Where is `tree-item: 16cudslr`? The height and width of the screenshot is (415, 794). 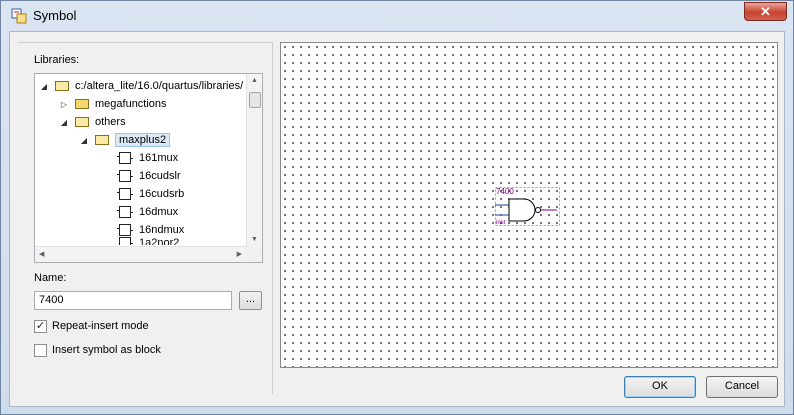 tree-item: 16cudslr is located at coordinates (149, 176).